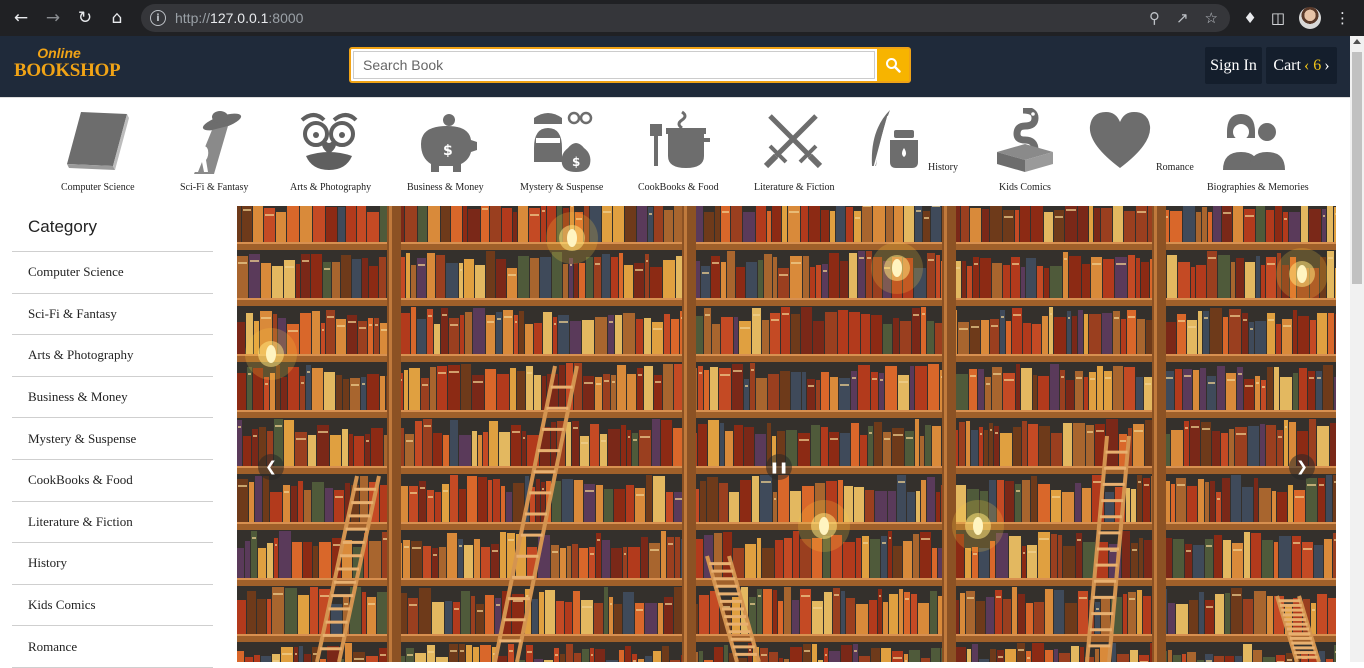 Image resolution: width=1364 pixels, height=668 pixels. I want to click on profile-avatar, so click(1310, 18).